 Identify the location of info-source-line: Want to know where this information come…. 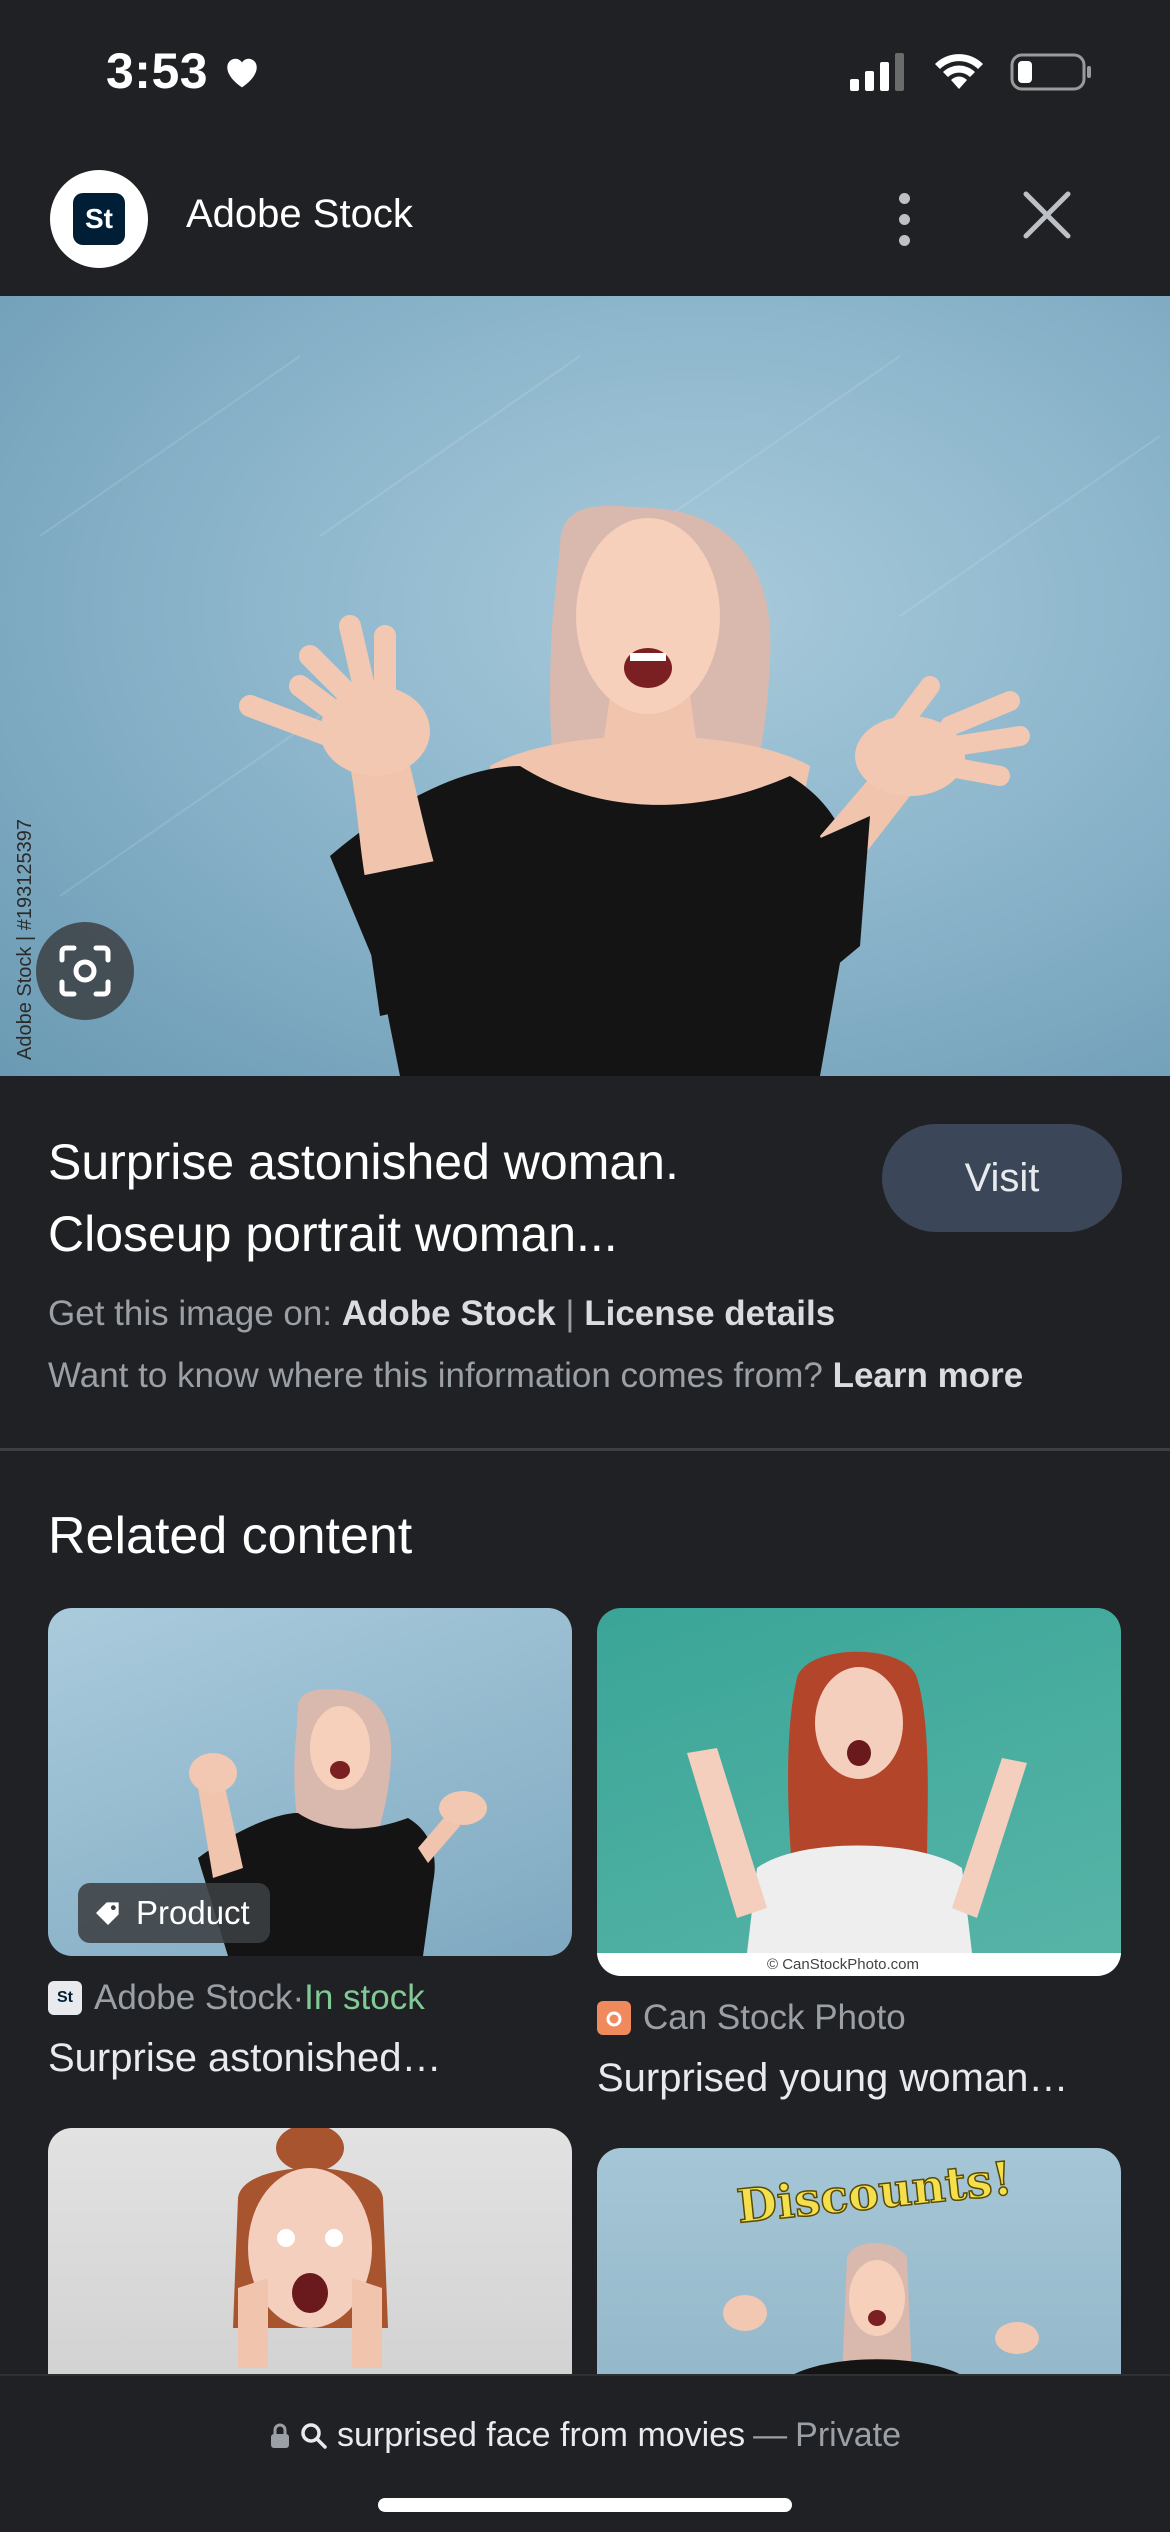
(535, 1376).